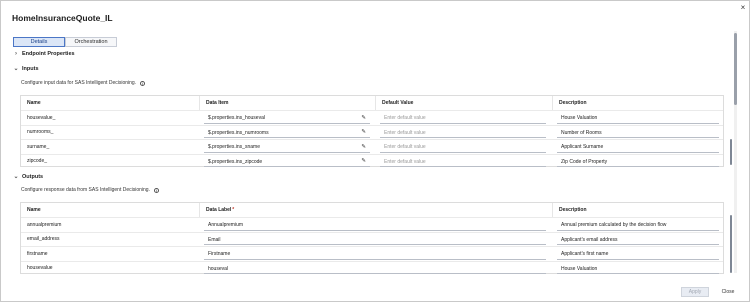 The width and height of the screenshot is (750, 302). What do you see at coordinates (463, 103) in the screenshot?
I see `column-header-default-value: Default Value` at bounding box center [463, 103].